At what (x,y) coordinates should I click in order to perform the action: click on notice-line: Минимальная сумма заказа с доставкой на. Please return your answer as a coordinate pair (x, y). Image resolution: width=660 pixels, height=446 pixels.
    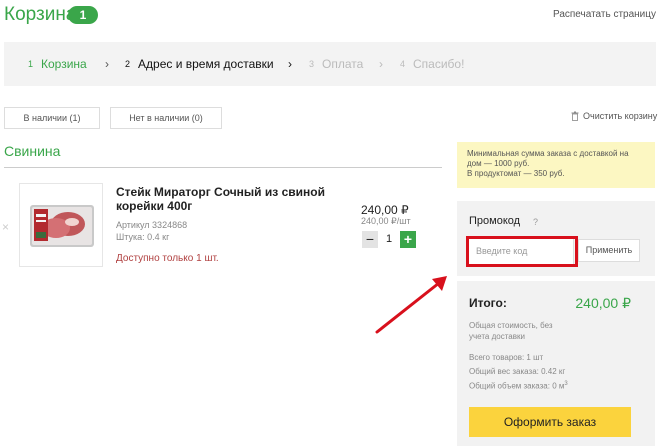
    Looking at the image, I should click on (548, 153).